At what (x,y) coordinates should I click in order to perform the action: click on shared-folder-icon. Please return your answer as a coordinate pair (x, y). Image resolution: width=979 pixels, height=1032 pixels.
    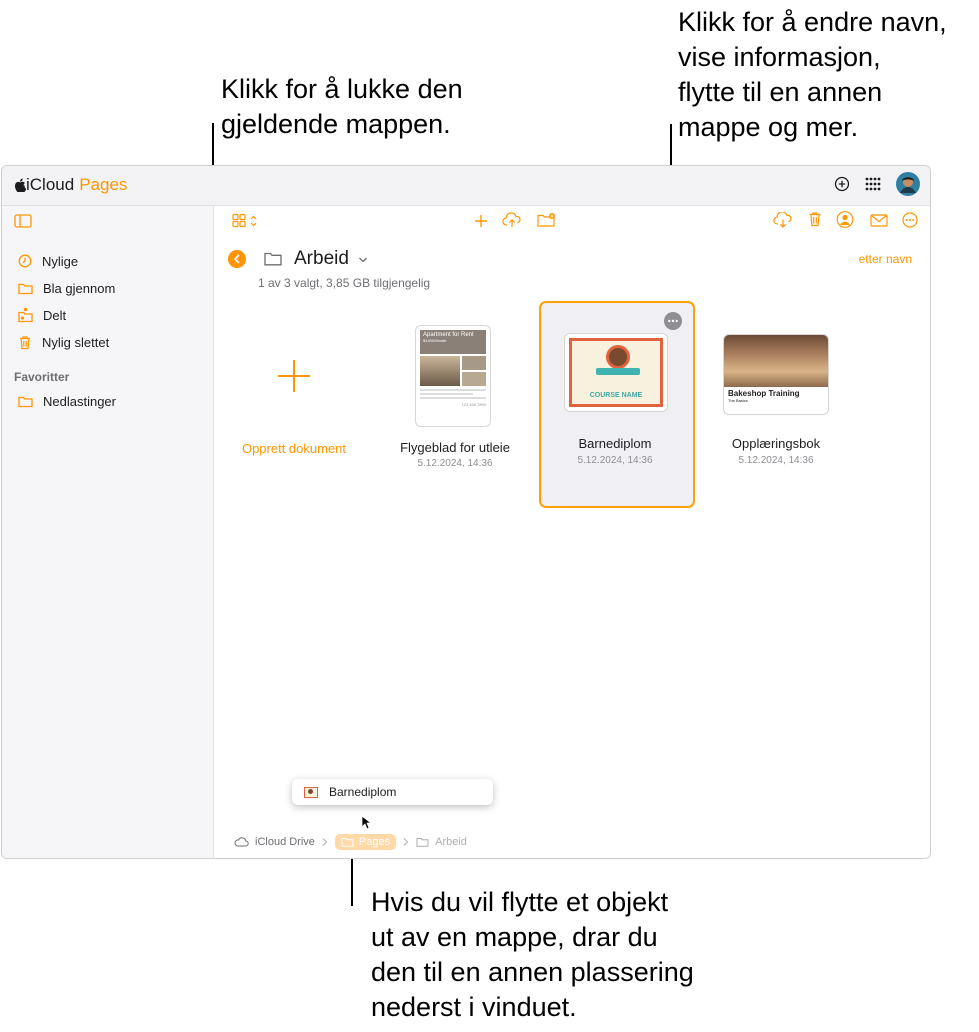
    Looking at the image, I should click on (25, 315).